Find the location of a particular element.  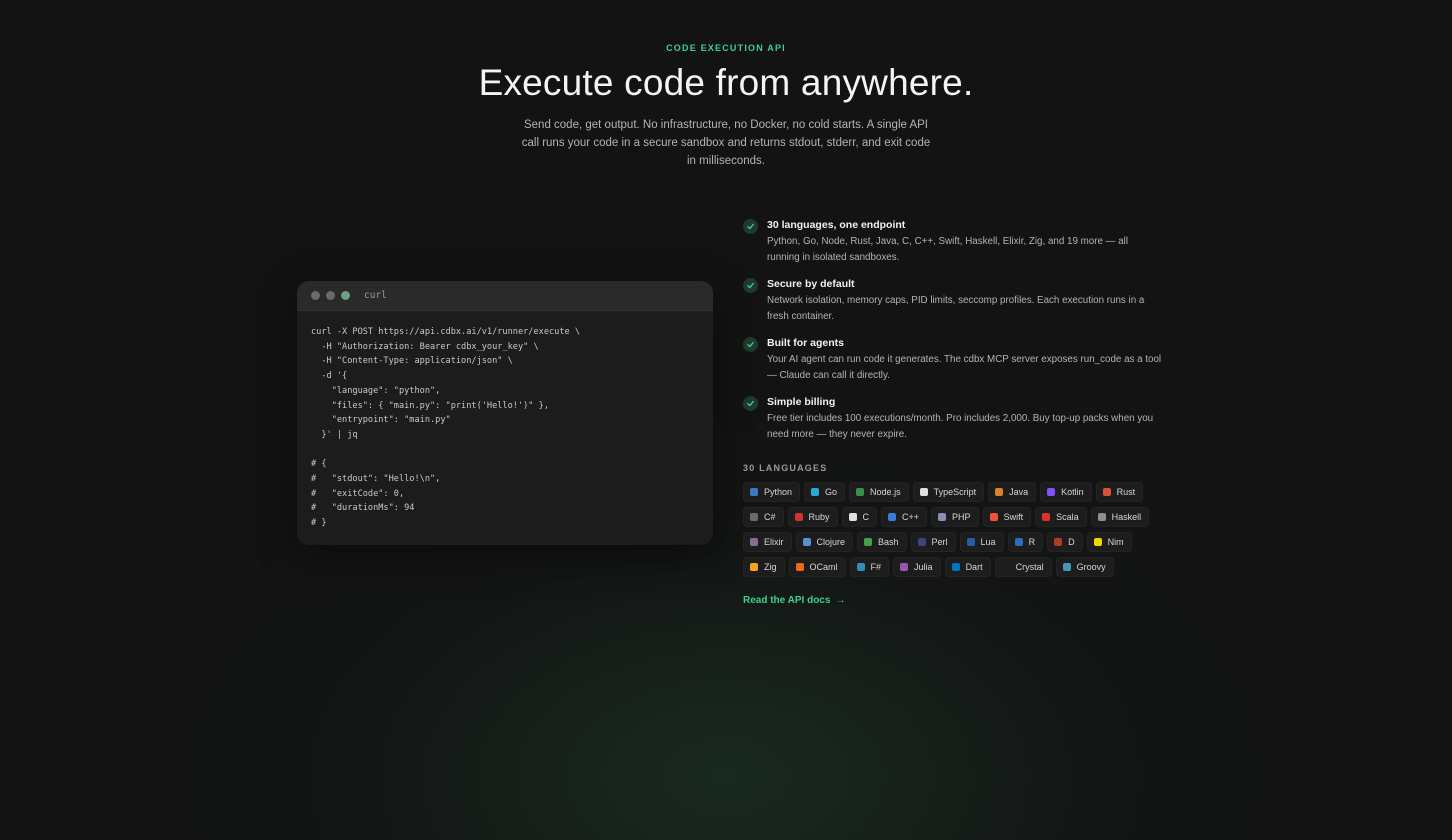

language-chip-label: Zig is located at coordinates (770, 567).